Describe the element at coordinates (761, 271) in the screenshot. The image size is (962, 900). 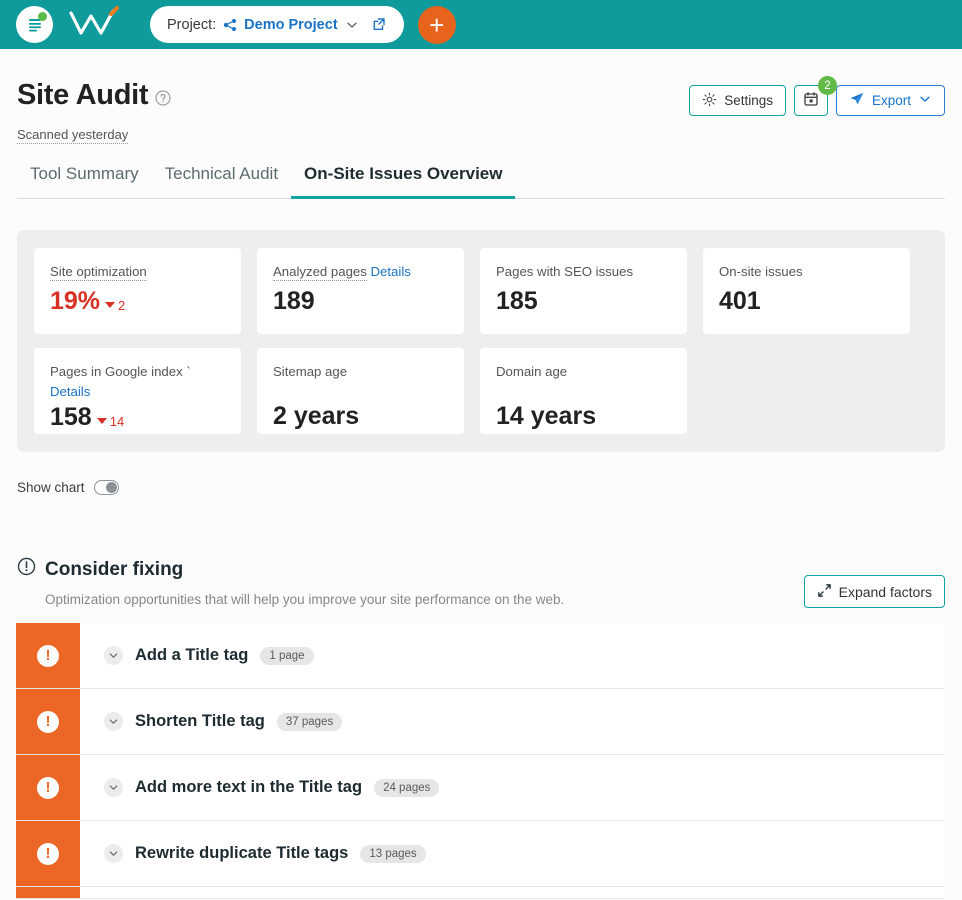
I see `stat-label-text: On-site issues` at that location.